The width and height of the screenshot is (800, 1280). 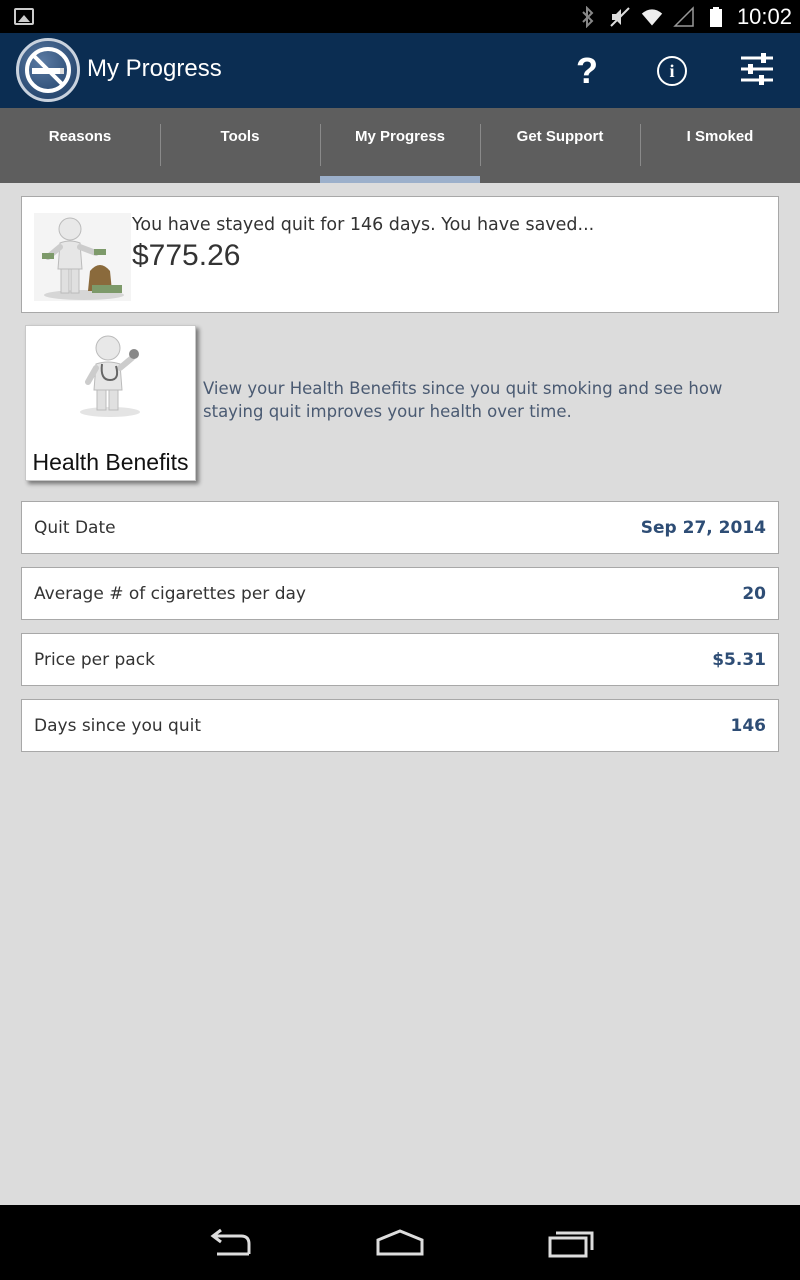 I want to click on back-button, so click(x=230, y=1245).